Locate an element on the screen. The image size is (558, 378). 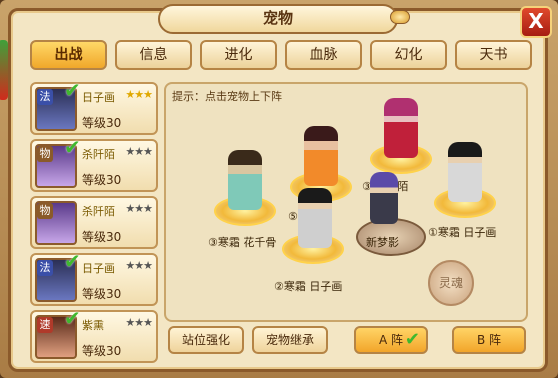
pet-avatar: 物 is located at coordinates (56, 223).